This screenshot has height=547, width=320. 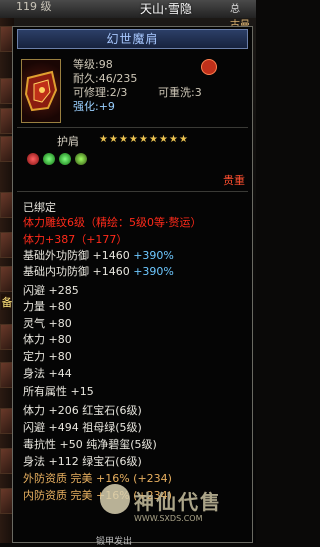 What do you see at coordinates (93, 64) in the screenshot?
I see `item-level: 等级:98` at bounding box center [93, 64].